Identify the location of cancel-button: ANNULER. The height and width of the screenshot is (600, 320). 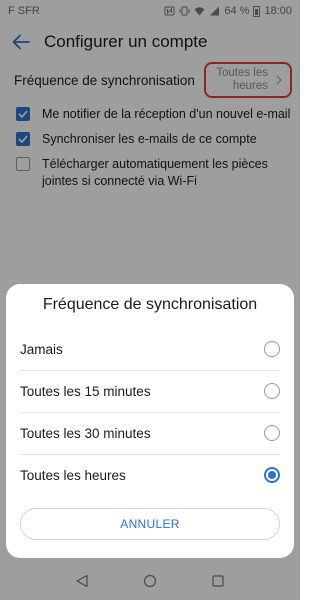
(150, 524).